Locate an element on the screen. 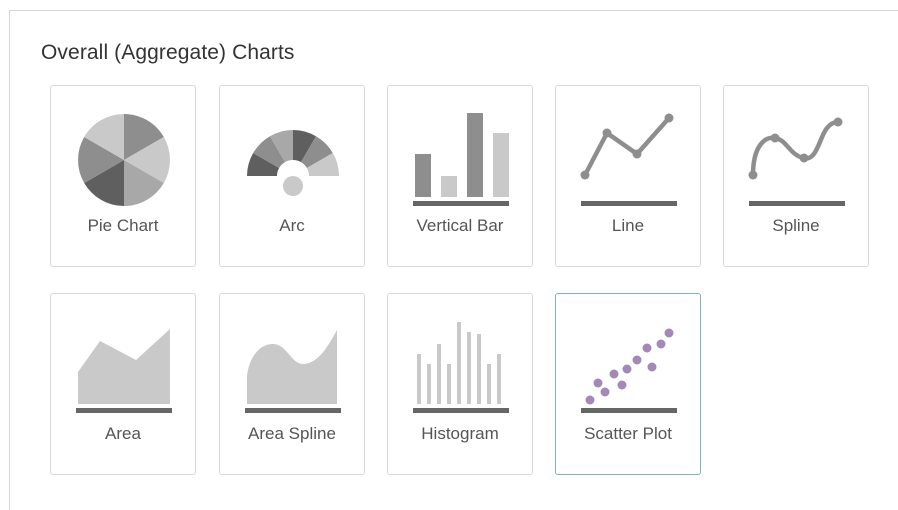 The width and height of the screenshot is (898, 510). chart-option-arc: Arc is located at coordinates (292, 176).